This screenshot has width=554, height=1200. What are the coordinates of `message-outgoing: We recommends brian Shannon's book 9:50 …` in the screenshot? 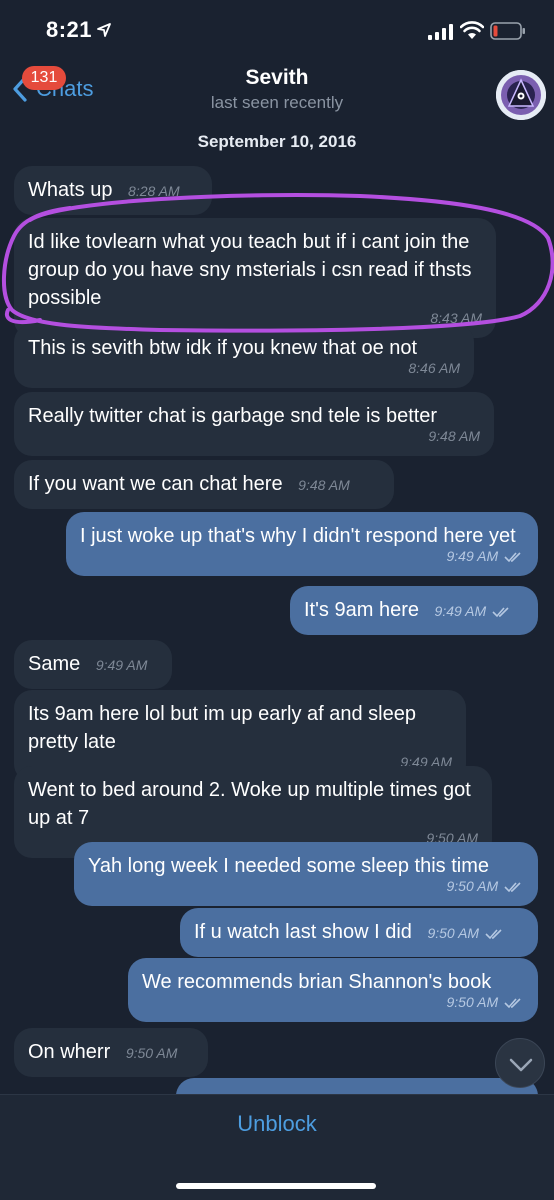 It's located at (333, 990).